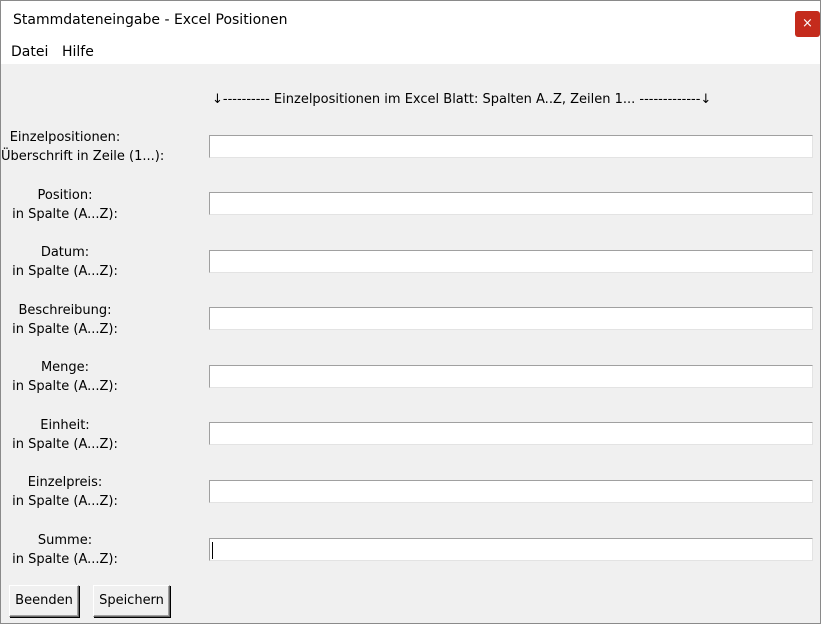 This screenshot has width=821, height=624. What do you see at coordinates (65, 320) in the screenshot?
I see `label-description-column: Beschreibung: in Spalte (A...Z):` at bounding box center [65, 320].